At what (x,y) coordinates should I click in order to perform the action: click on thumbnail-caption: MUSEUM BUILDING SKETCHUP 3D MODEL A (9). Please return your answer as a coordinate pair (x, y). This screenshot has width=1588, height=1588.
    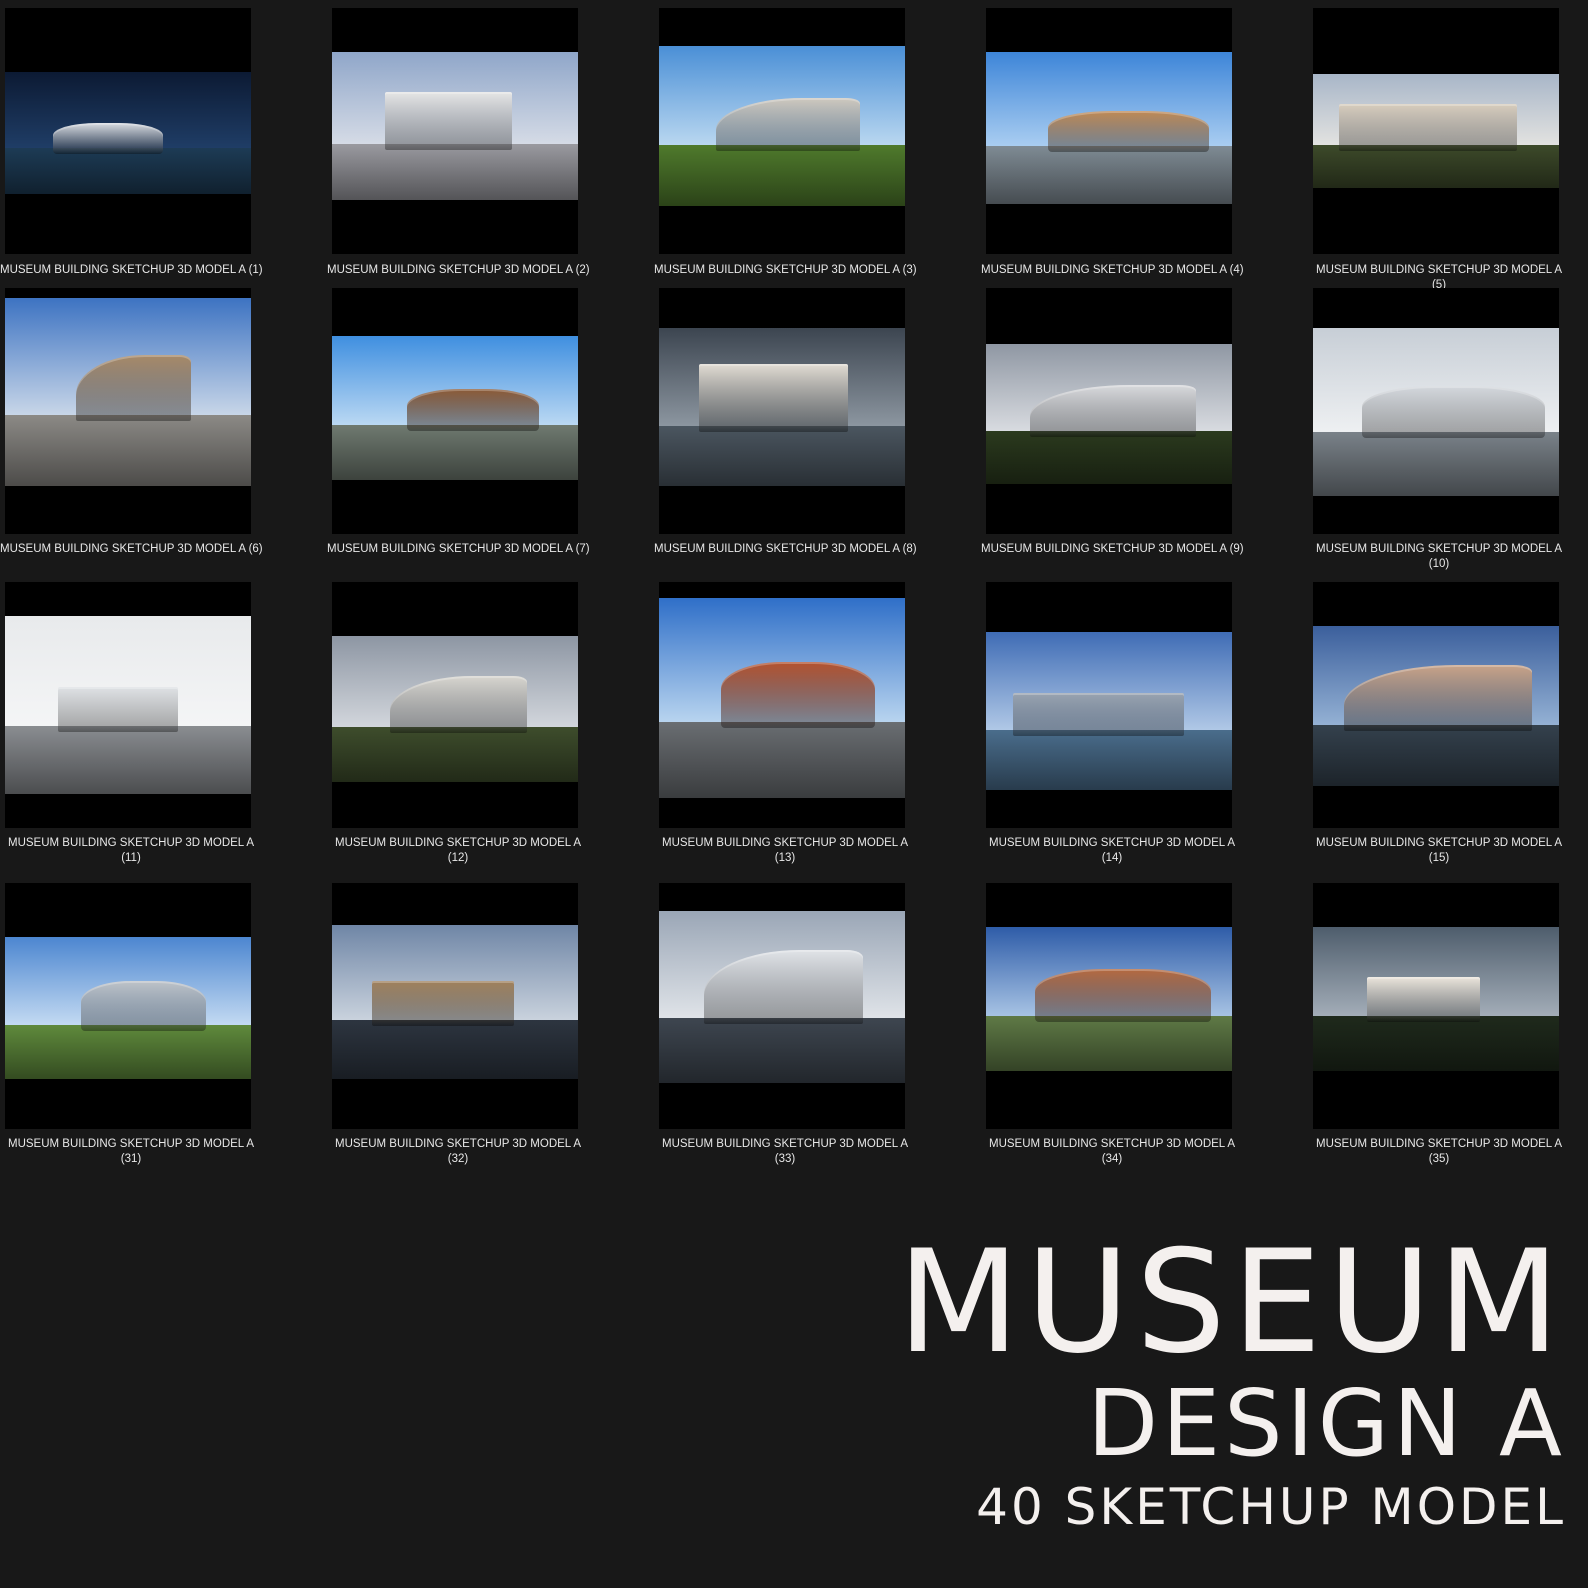
    Looking at the image, I should click on (1112, 549).